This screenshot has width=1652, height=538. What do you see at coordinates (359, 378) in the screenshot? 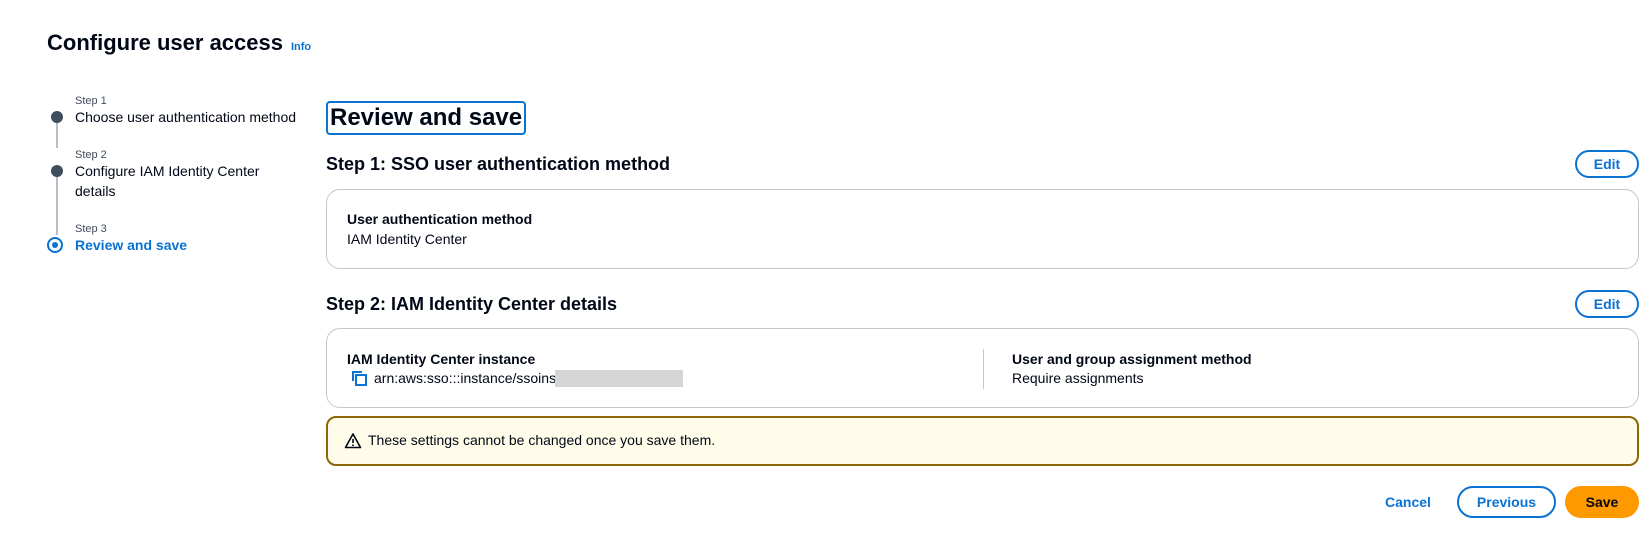
I see `copy-icon` at bounding box center [359, 378].